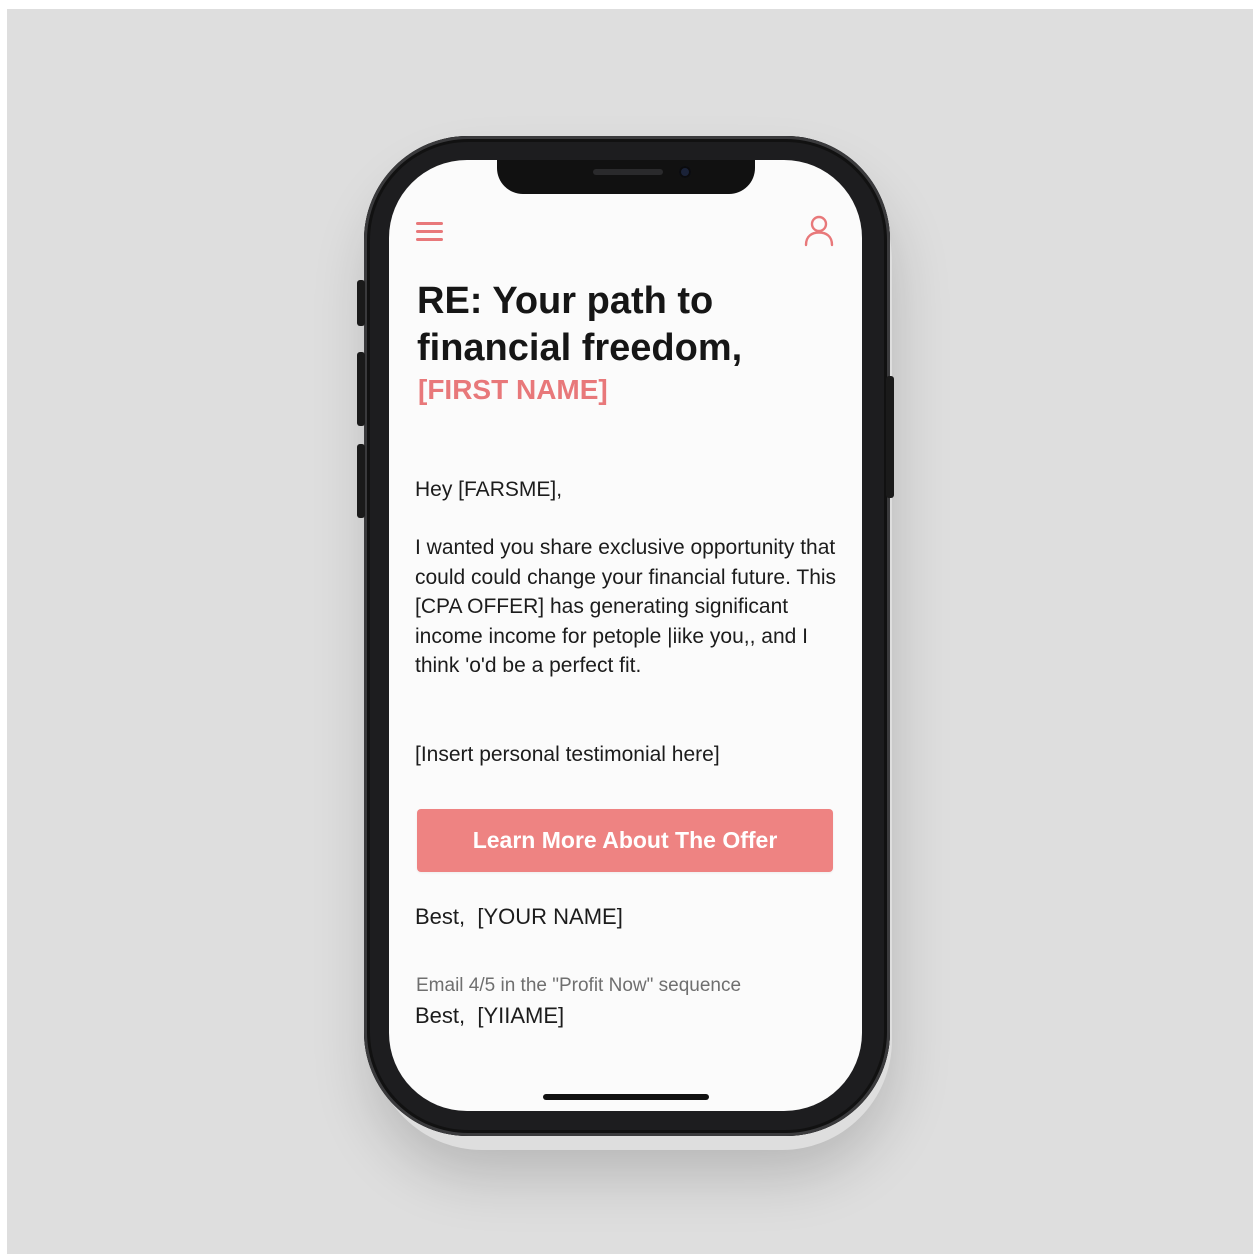 The width and height of the screenshot is (1253, 1254). Describe the element at coordinates (519, 916) in the screenshot. I see `email-signoff: Best, [YOUR NAME]` at that location.